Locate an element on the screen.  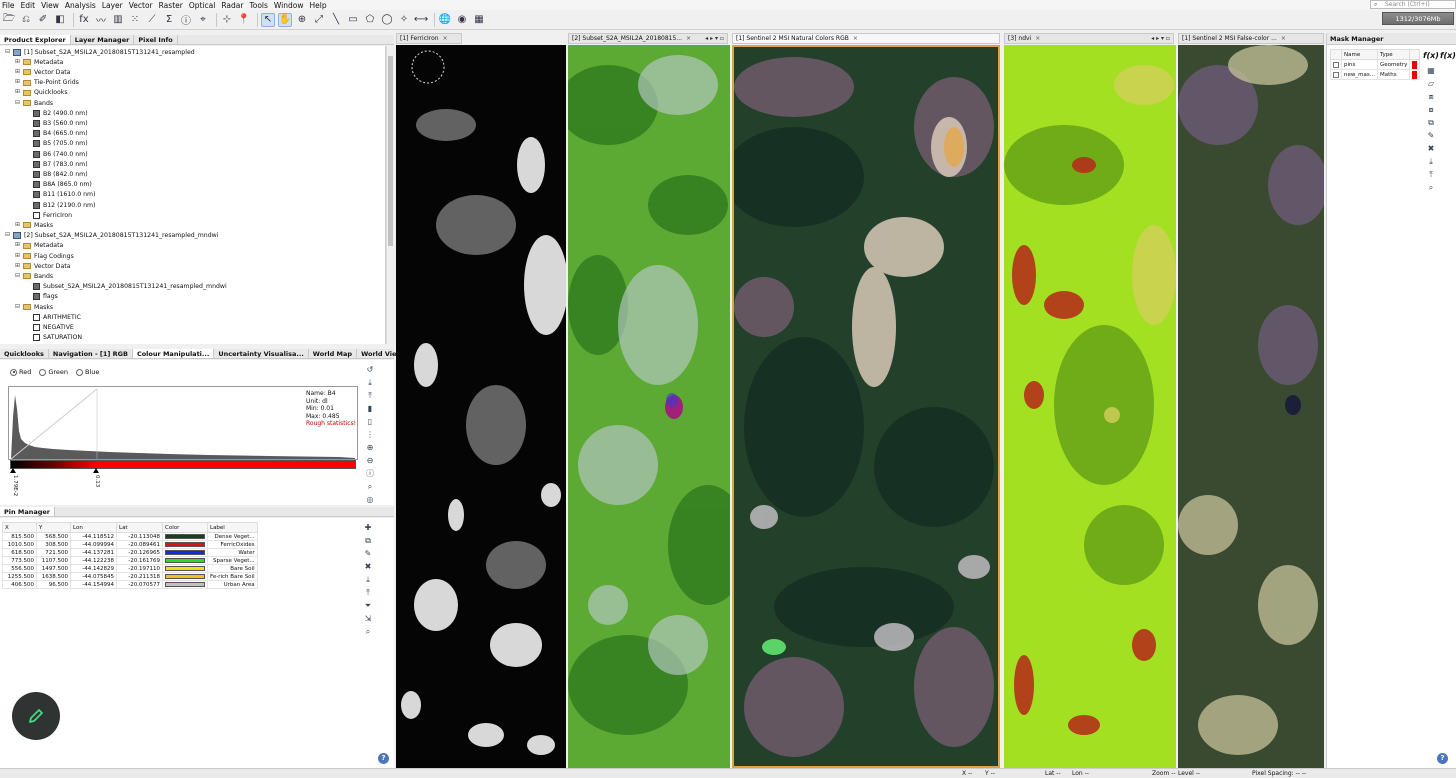
view-tab-natural-colors: [1] Sentinel 2 MSI Natural Colors RGB × is located at coordinates (866, 38).